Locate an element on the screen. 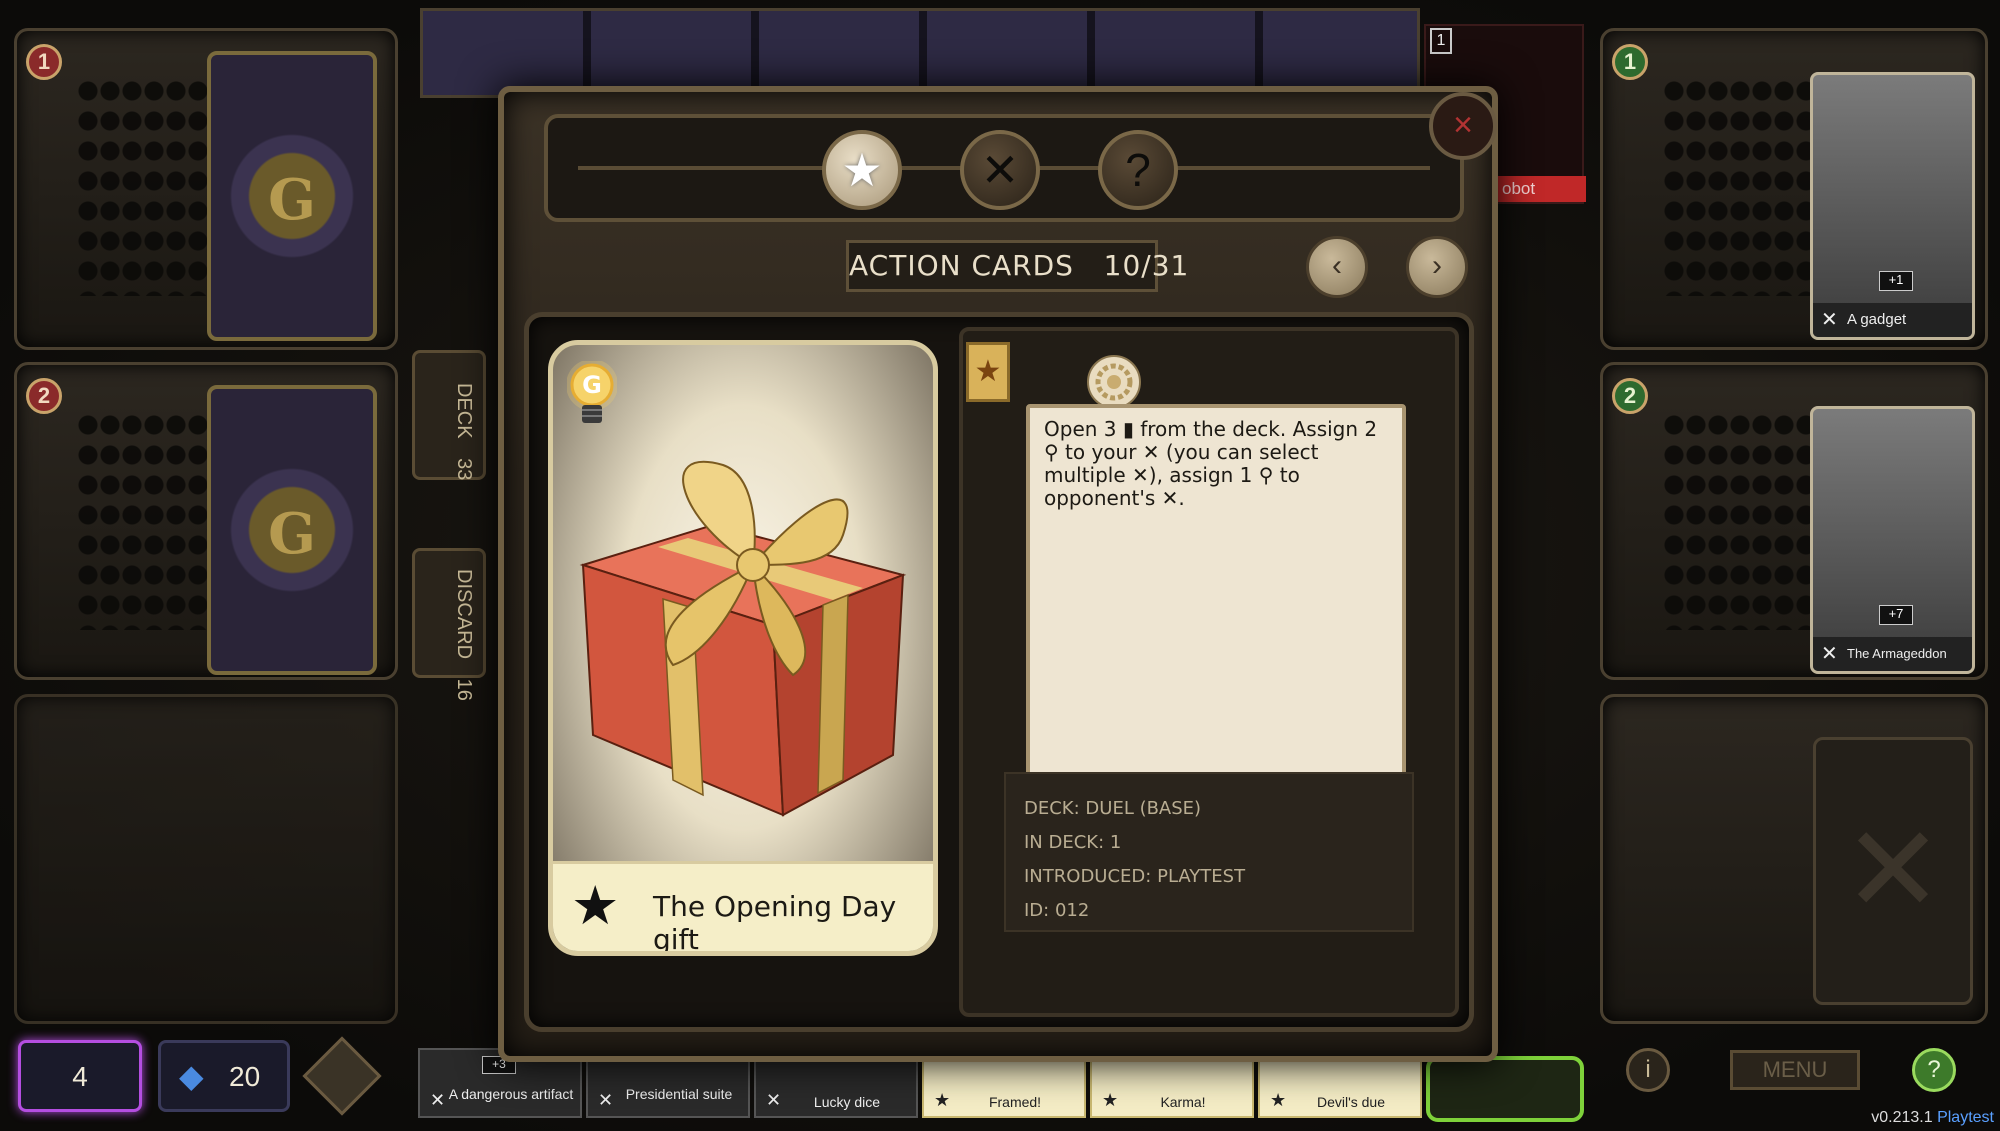 Image resolution: width=2000 pixels, height=1131 pixels. meta-row-id: ID: 012 is located at coordinates (1057, 910).